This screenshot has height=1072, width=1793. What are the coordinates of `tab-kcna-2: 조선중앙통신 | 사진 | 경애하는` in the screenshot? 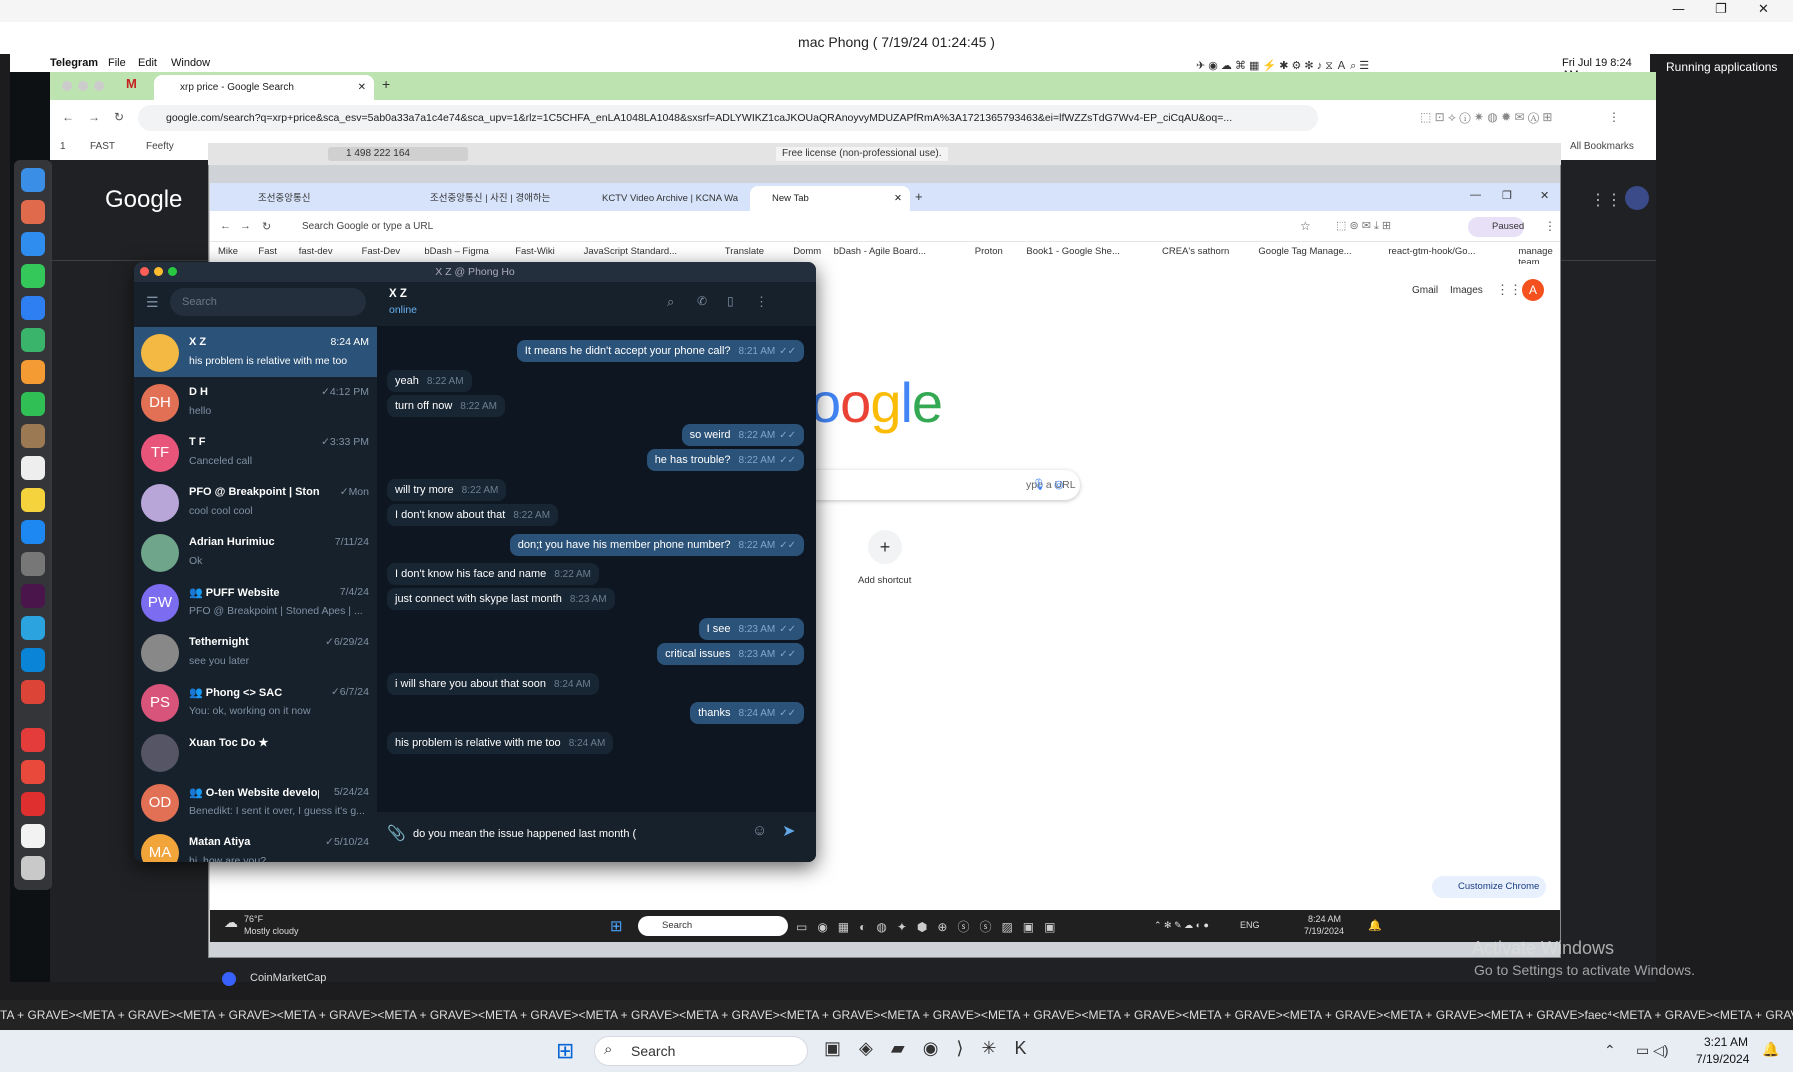 It's located at (488, 198).